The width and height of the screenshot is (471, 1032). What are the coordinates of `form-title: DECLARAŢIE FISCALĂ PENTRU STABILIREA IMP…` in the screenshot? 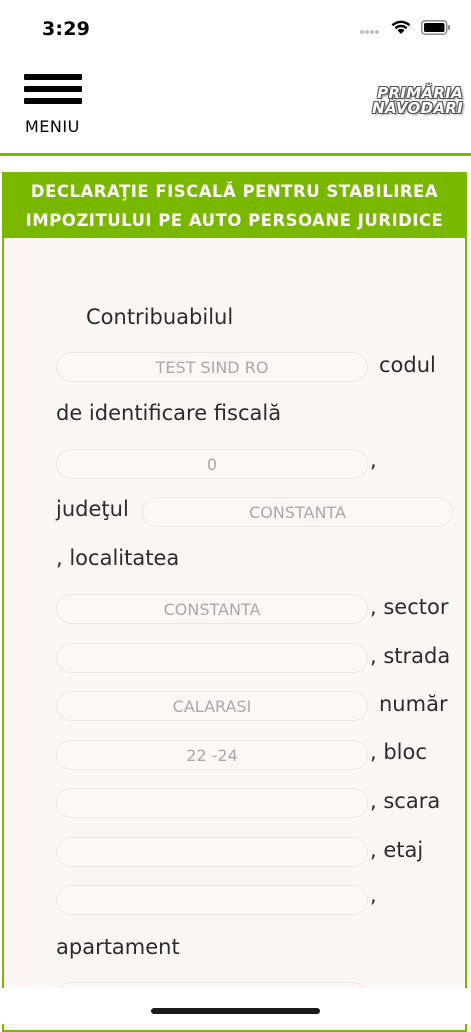 It's located at (234, 206).